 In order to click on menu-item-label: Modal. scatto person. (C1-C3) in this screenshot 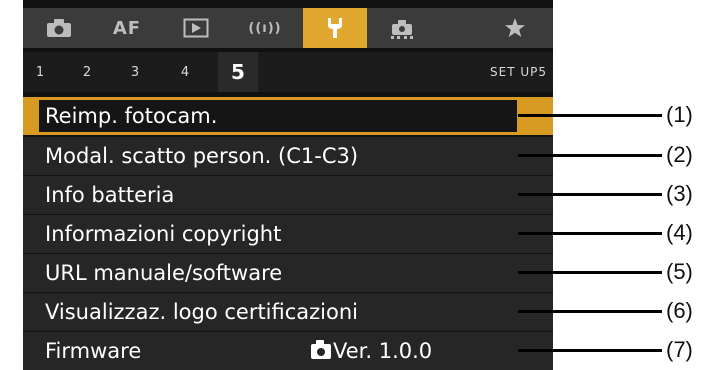, I will do `click(202, 156)`.